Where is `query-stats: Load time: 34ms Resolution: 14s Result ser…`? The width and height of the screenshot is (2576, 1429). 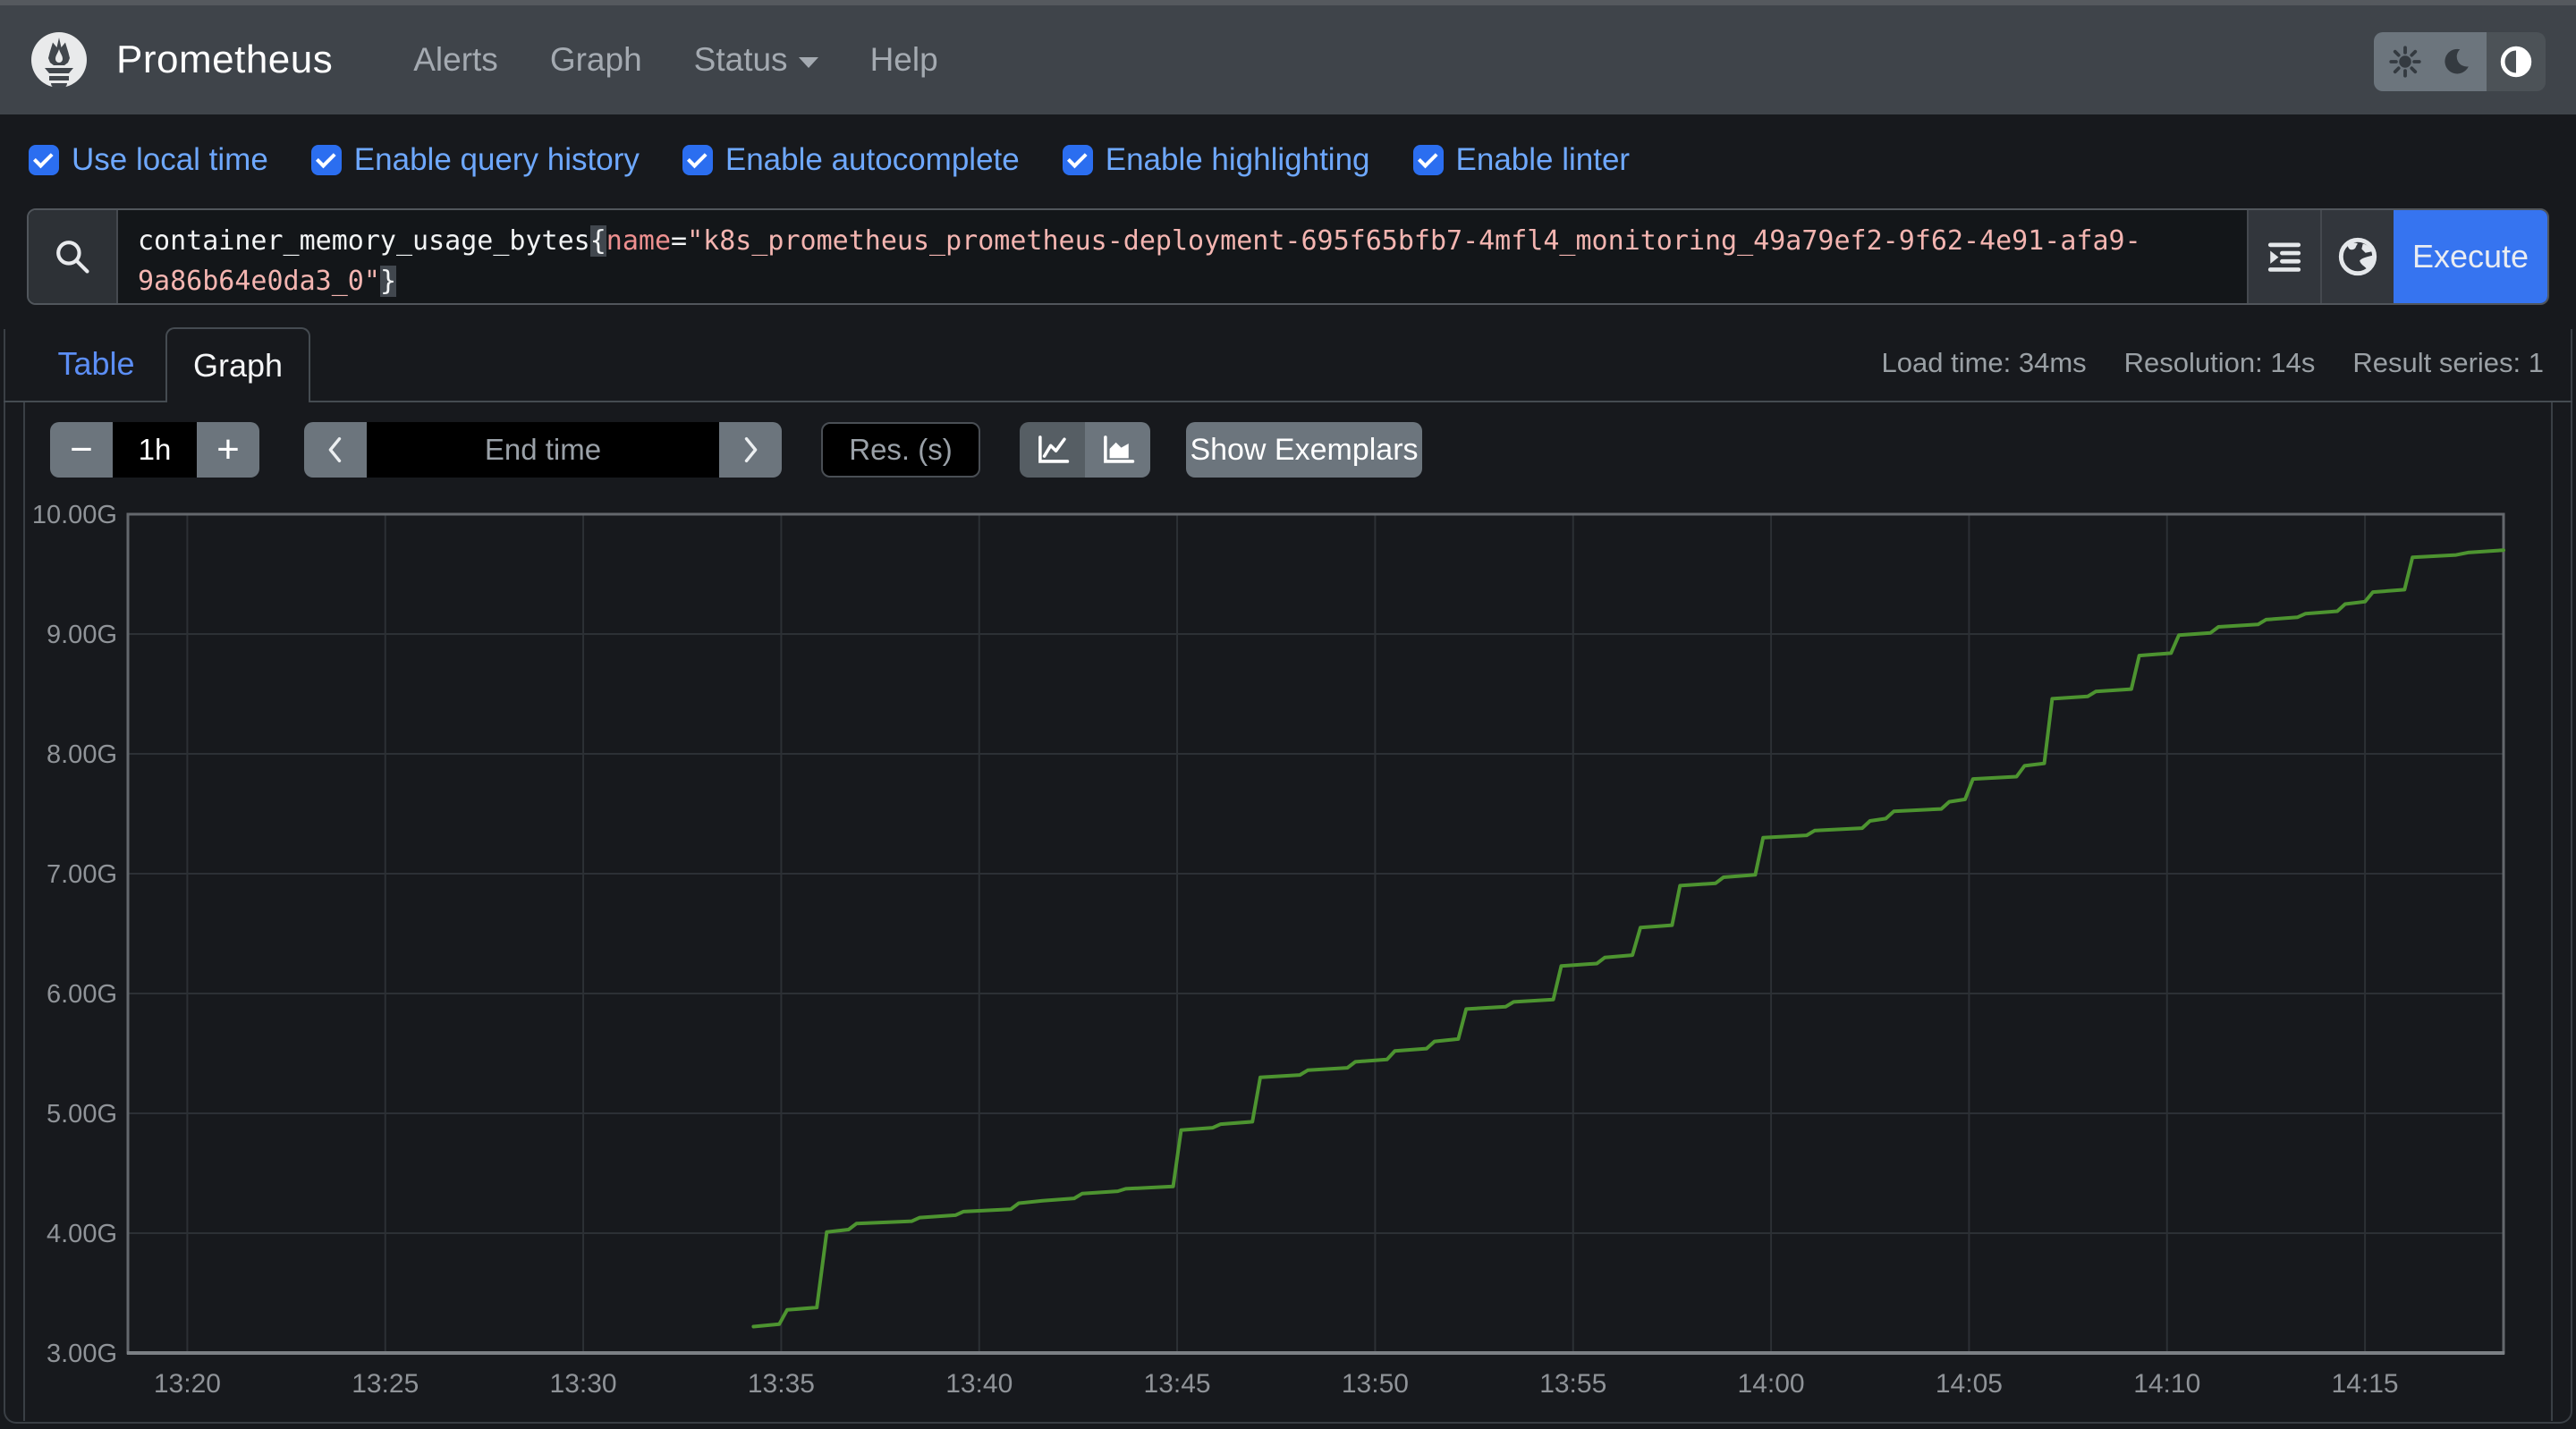
query-stats: Load time: 34ms Resolution: 14s Result ser… is located at coordinates (2213, 363).